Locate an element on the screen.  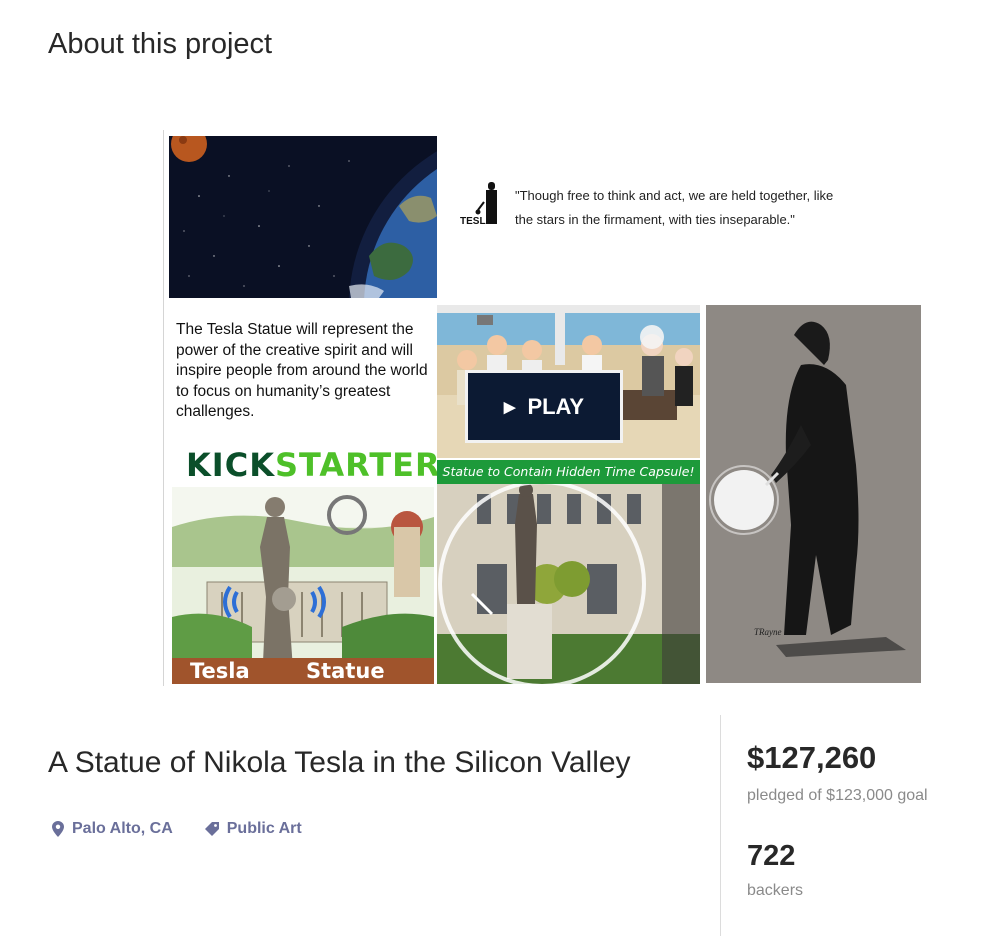
tesla-sketch-drawing: TRayne is located at coordinates (813, 494).